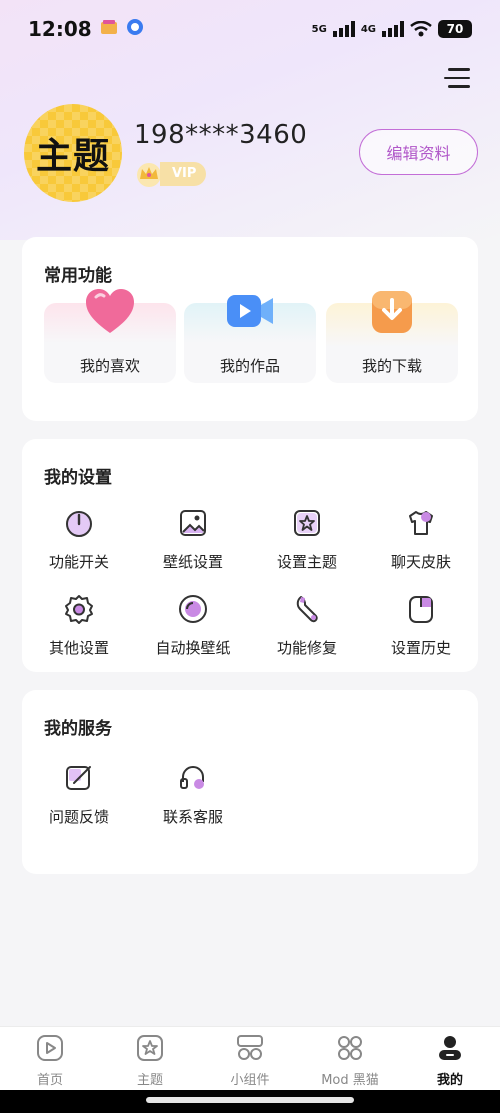  Describe the element at coordinates (450, 1048) in the screenshot. I see `profile-icon` at that location.